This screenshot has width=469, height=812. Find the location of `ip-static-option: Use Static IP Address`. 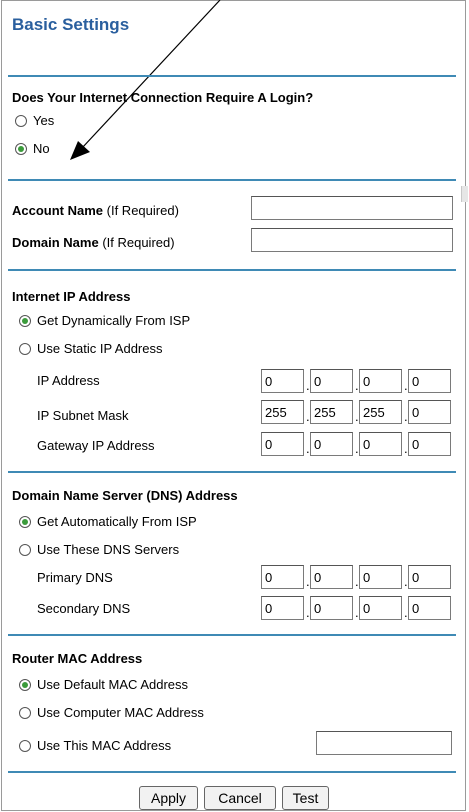

ip-static-option: Use Static IP Address is located at coordinates (91, 348).